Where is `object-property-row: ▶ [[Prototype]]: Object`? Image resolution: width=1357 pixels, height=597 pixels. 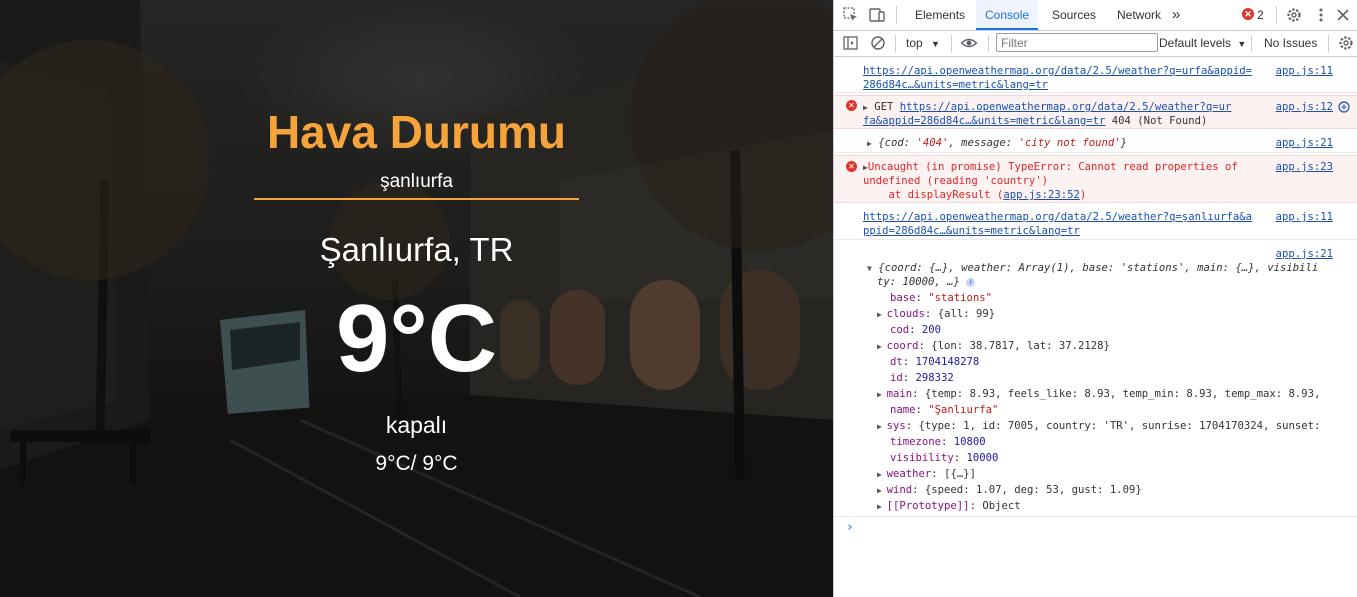 object-property-row: ▶ [[Prototype]]: Object is located at coordinates (949, 506).